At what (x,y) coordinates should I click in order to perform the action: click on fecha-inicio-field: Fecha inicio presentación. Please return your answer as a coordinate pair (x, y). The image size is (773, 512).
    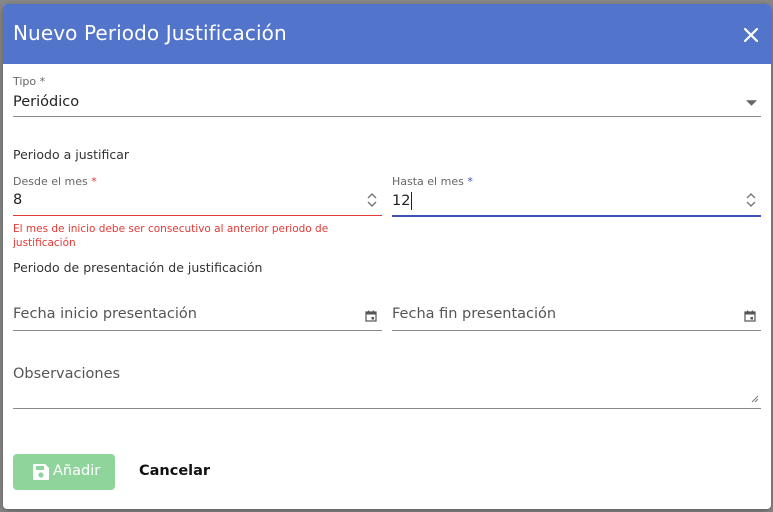
    Looking at the image, I should click on (197, 317).